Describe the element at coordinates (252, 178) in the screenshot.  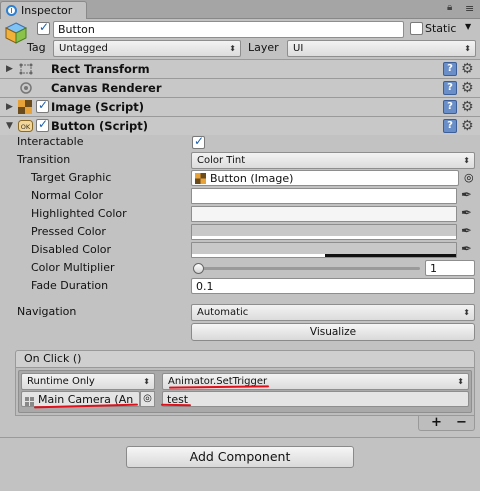
I see `target-graphic-value: Button (Image)` at that location.